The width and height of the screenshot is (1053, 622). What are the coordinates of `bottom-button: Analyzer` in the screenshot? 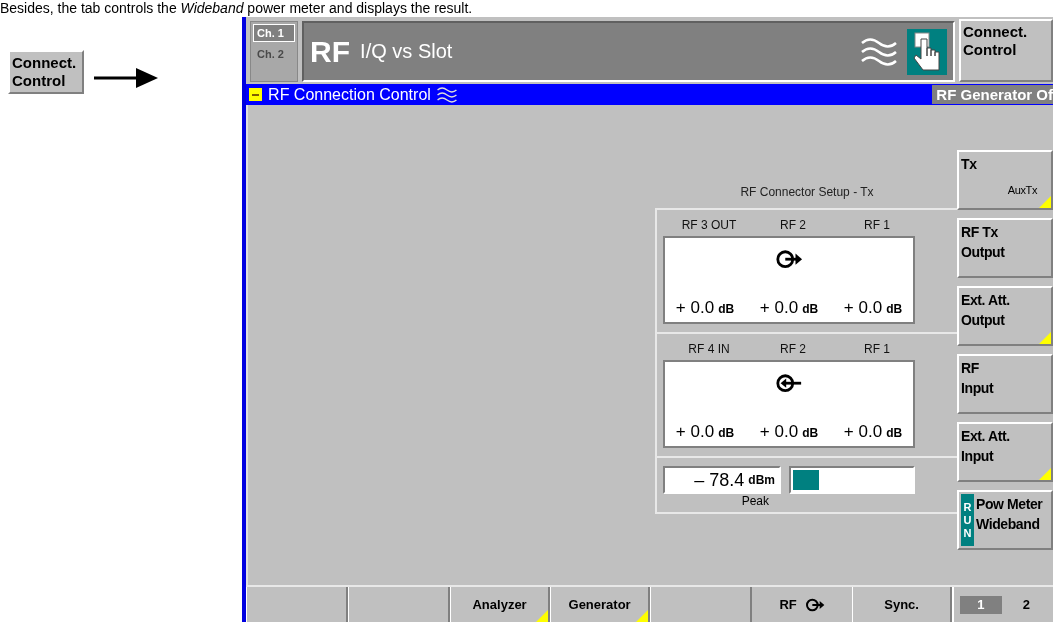 It's located at (500, 604).